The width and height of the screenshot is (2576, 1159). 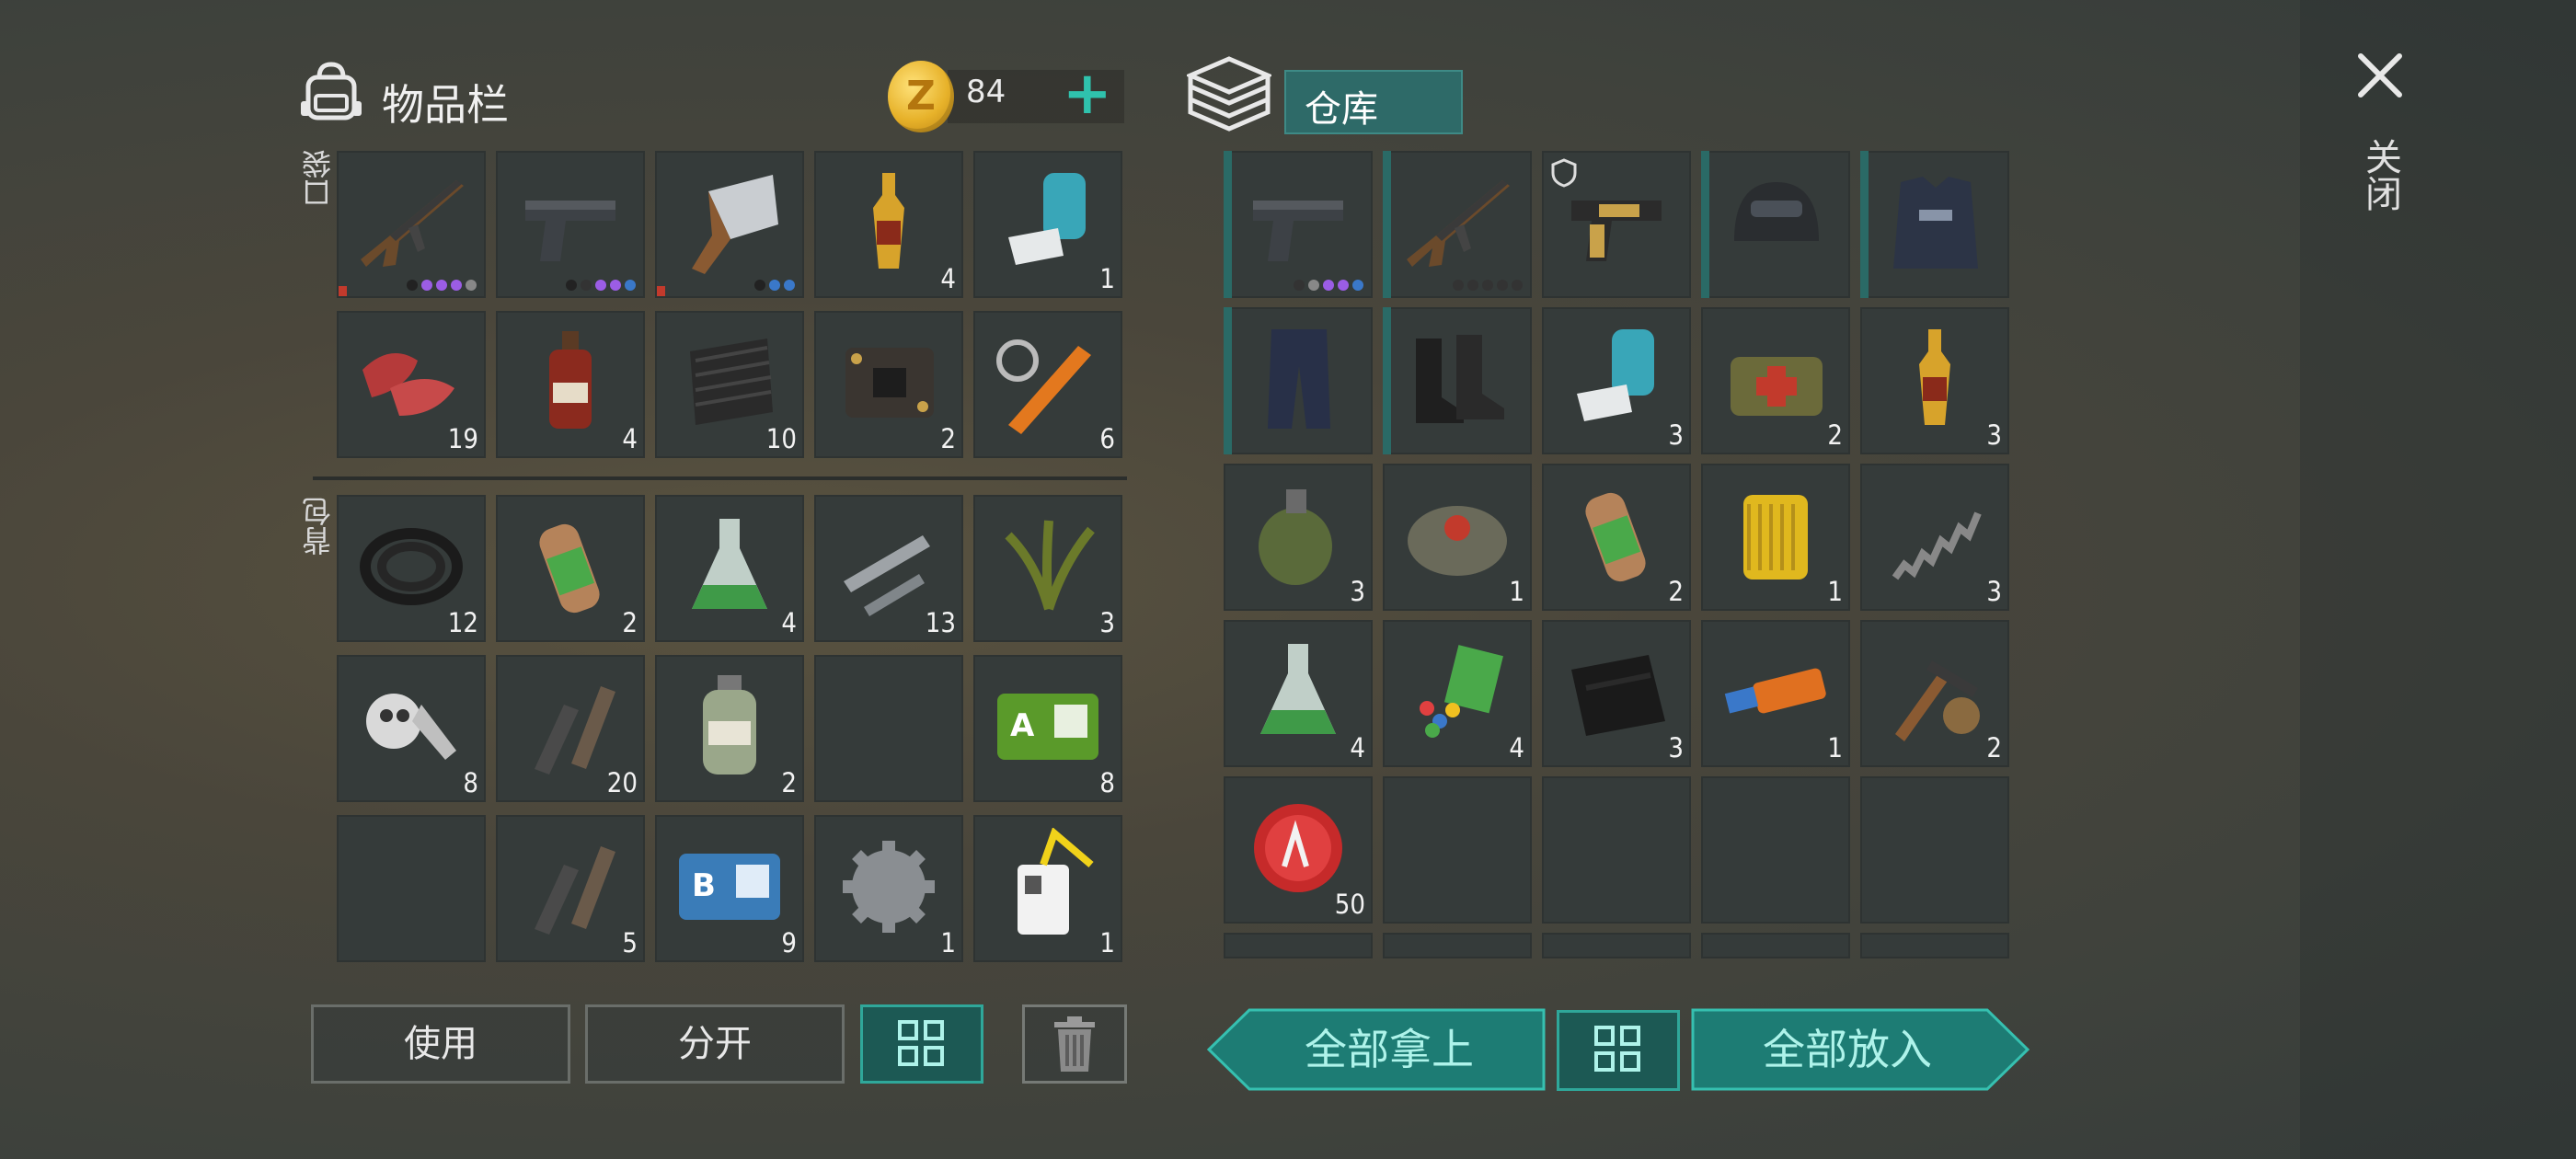 What do you see at coordinates (1616, 231) in the screenshot?
I see `golden-pistol-icon` at bounding box center [1616, 231].